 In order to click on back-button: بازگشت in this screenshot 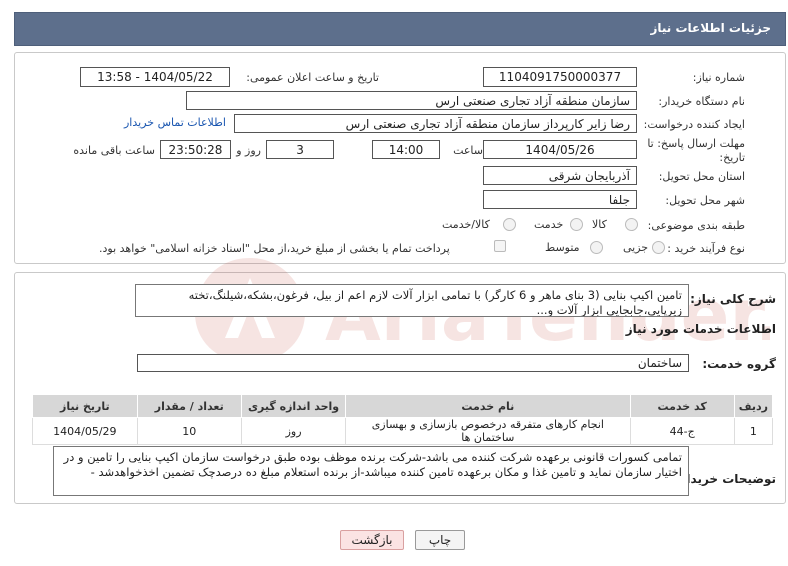, I will do `click(372, 540)`.